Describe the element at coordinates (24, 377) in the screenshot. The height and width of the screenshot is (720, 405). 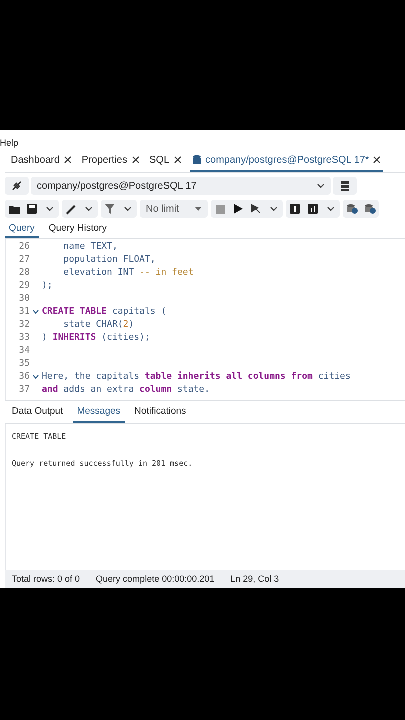
I see `line-number: 36` at that location.